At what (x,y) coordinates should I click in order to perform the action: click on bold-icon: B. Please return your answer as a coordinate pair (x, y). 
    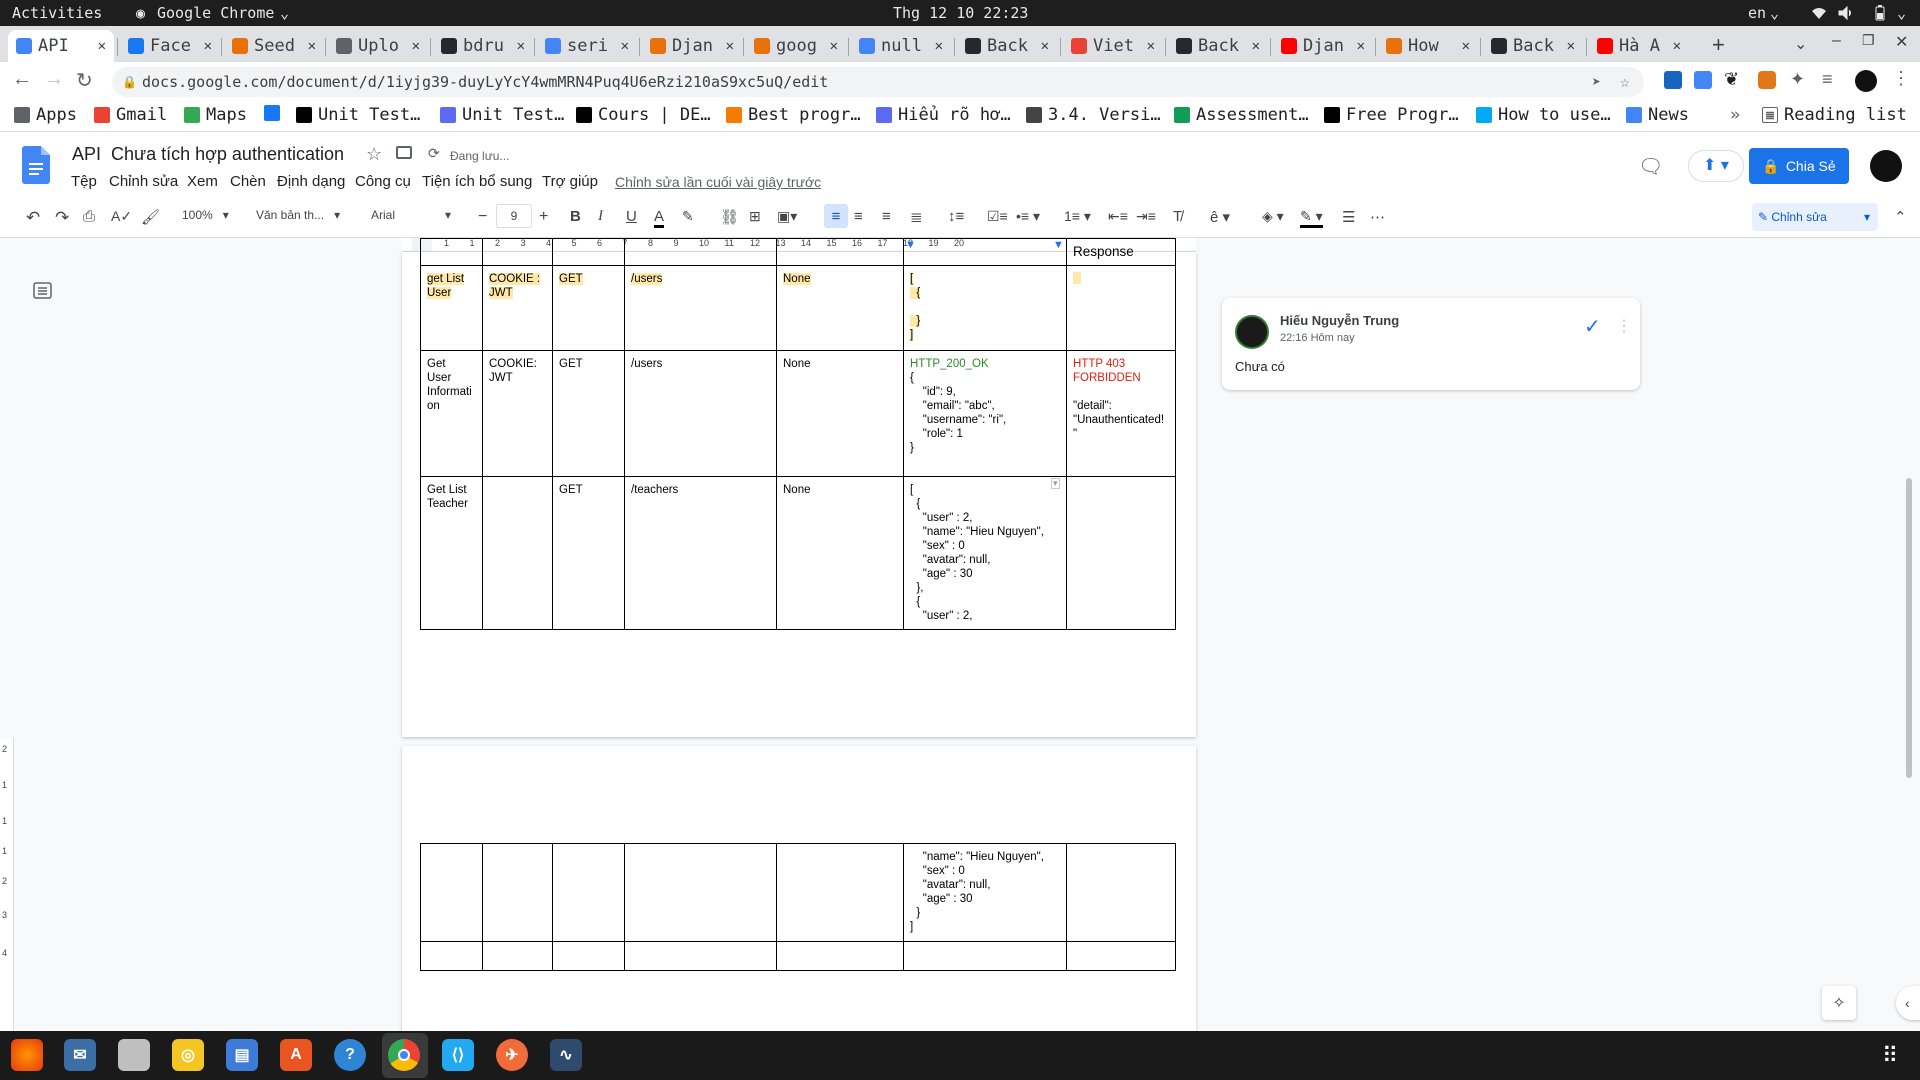
    Looking at the image, I should click on (575, 216).